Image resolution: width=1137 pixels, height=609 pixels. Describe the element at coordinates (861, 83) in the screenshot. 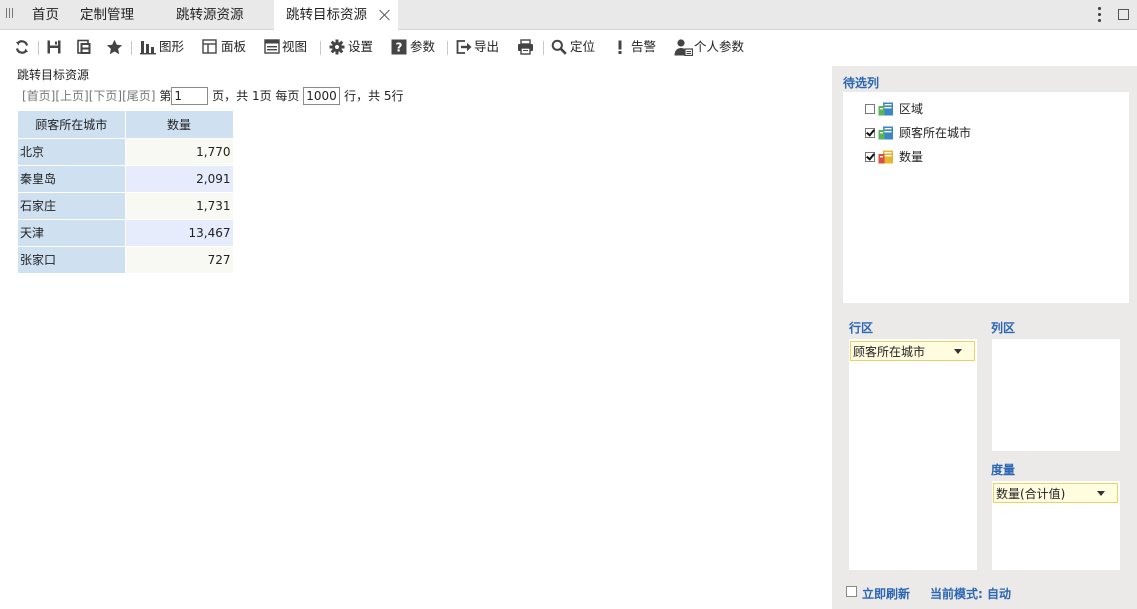

I see `candidate-columns-title: 待选列` at that location.